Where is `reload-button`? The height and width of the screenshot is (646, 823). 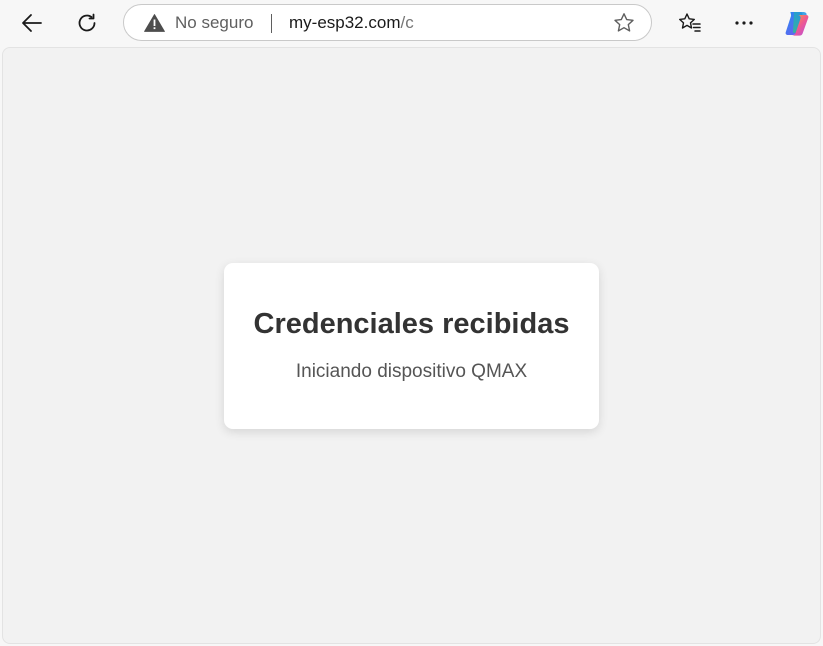
reload-button is located at coordinates (87, 23).